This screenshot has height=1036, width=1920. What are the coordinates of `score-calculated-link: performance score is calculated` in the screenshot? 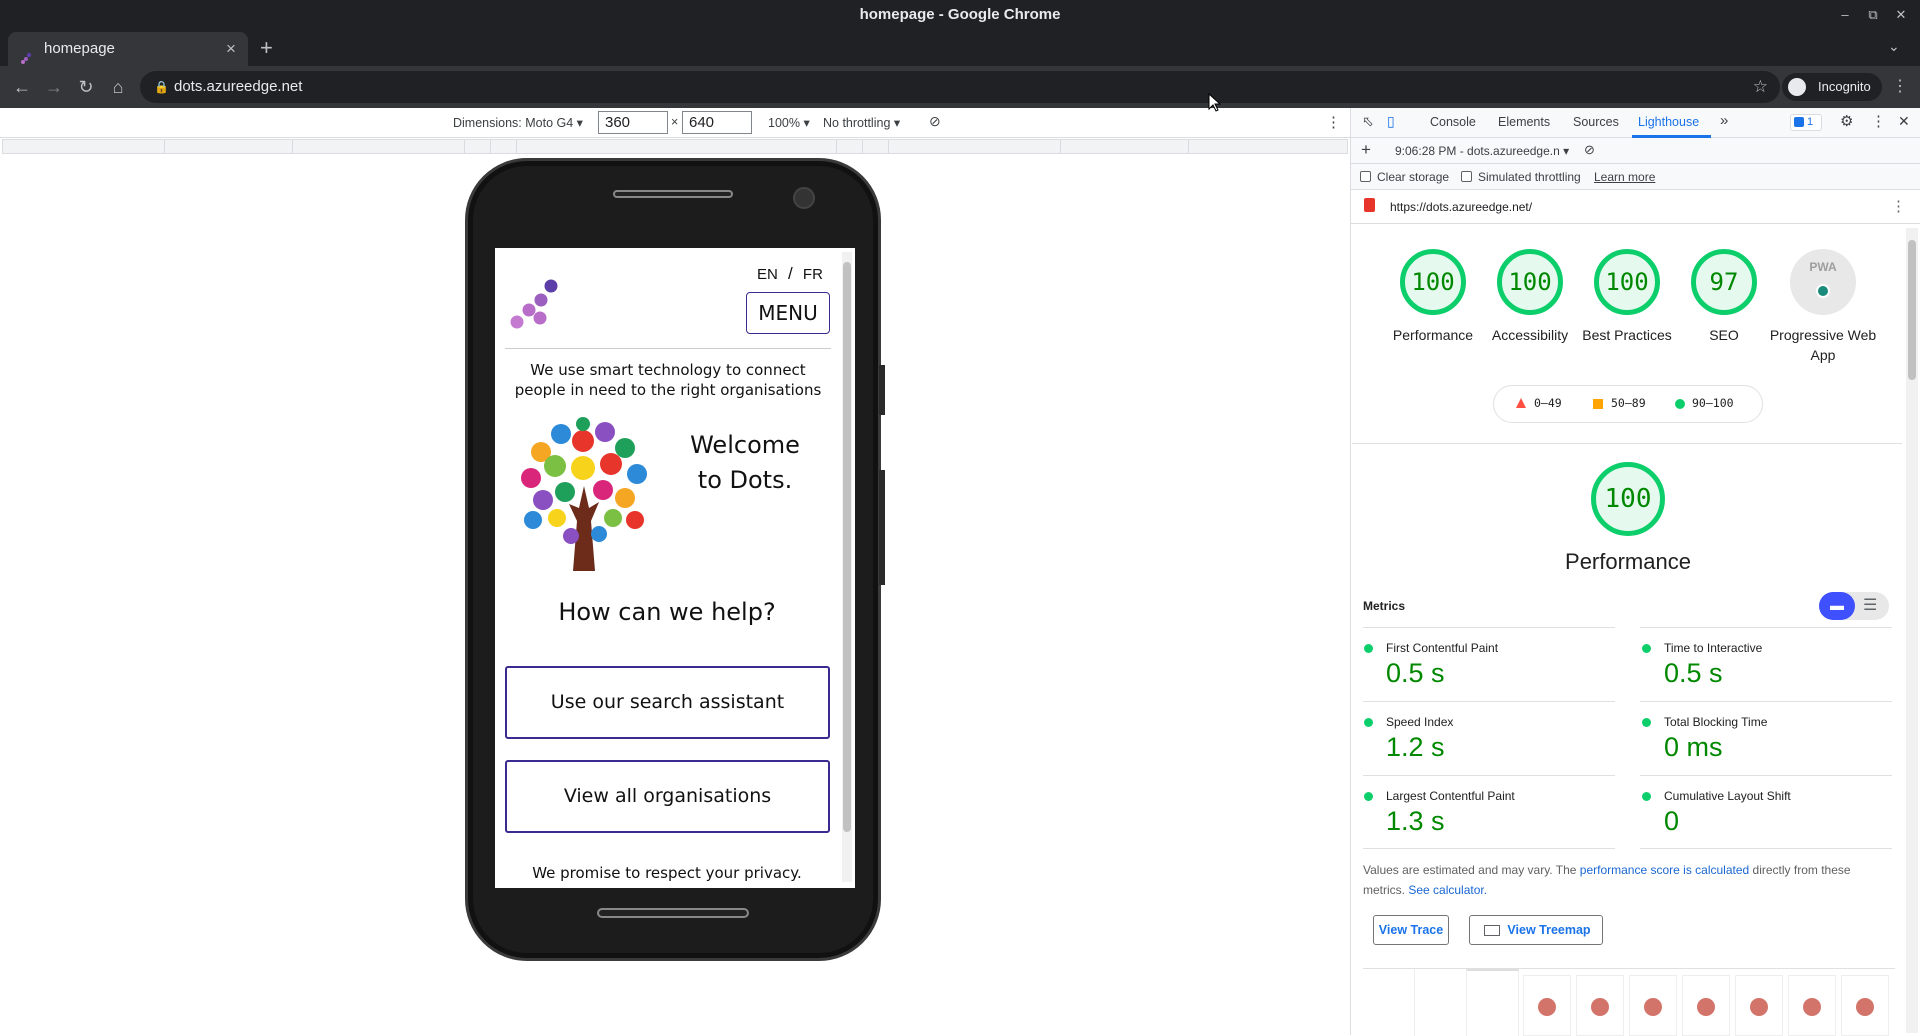 It's located at (1664, 870).